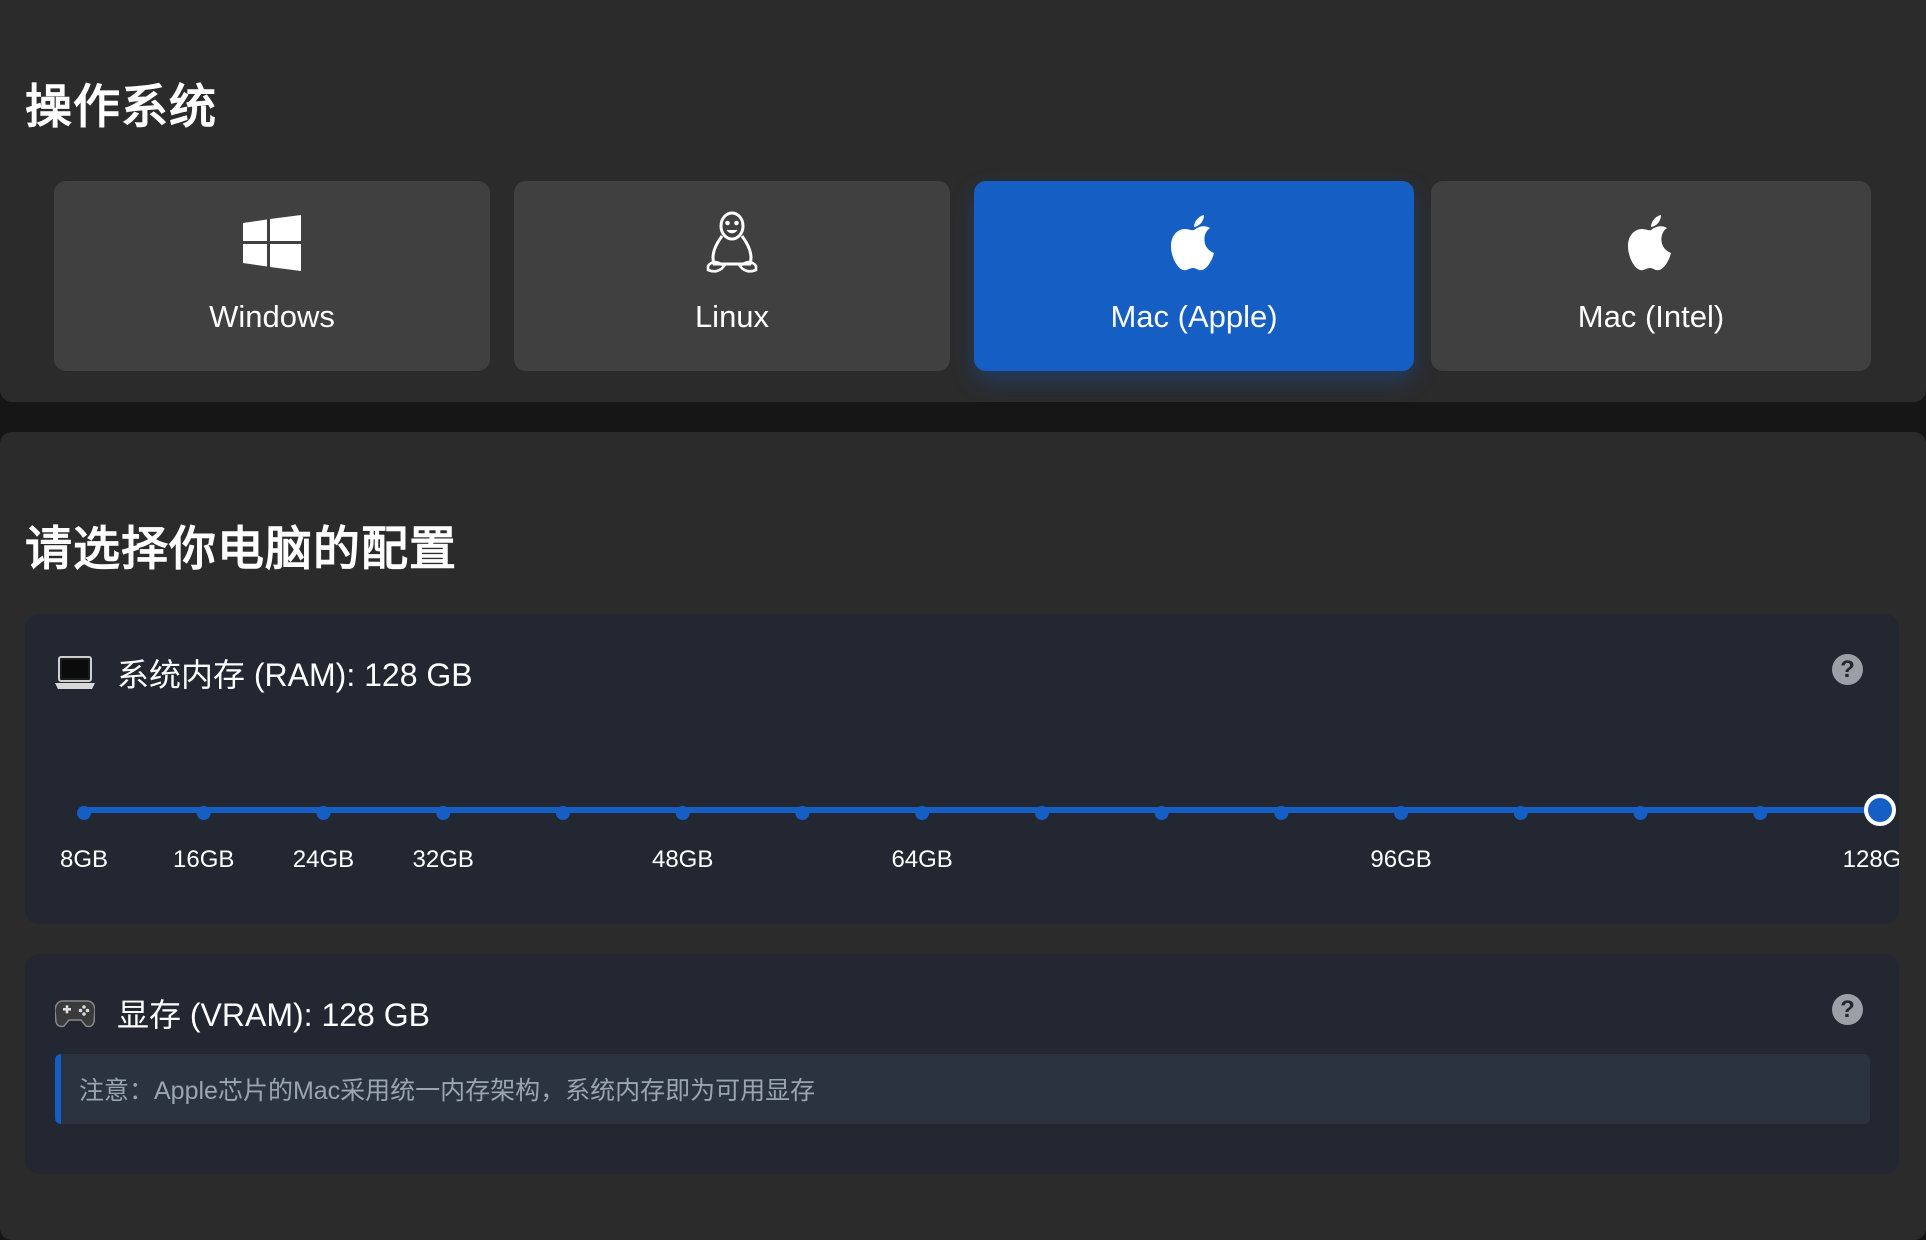 This screenshot has height=1240, width=1926. What do you see at coordinates (75, 1013) in the screenshot?
I see `gamepad-icon` at bounding box center [75, 1013].